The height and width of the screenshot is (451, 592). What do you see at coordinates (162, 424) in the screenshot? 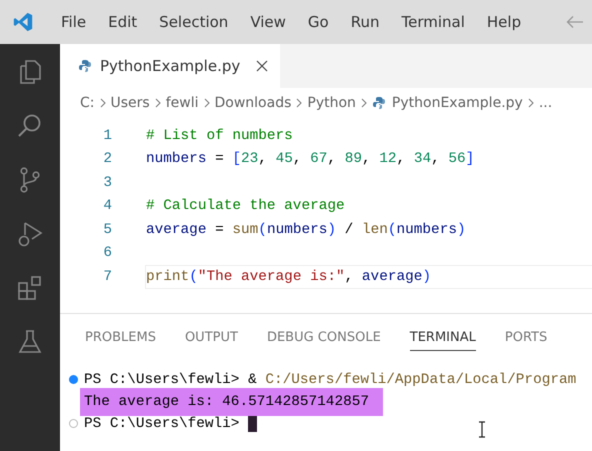
I see `terminal-line: PS C:\Users\fewli>` at bounding box center [162, 424].